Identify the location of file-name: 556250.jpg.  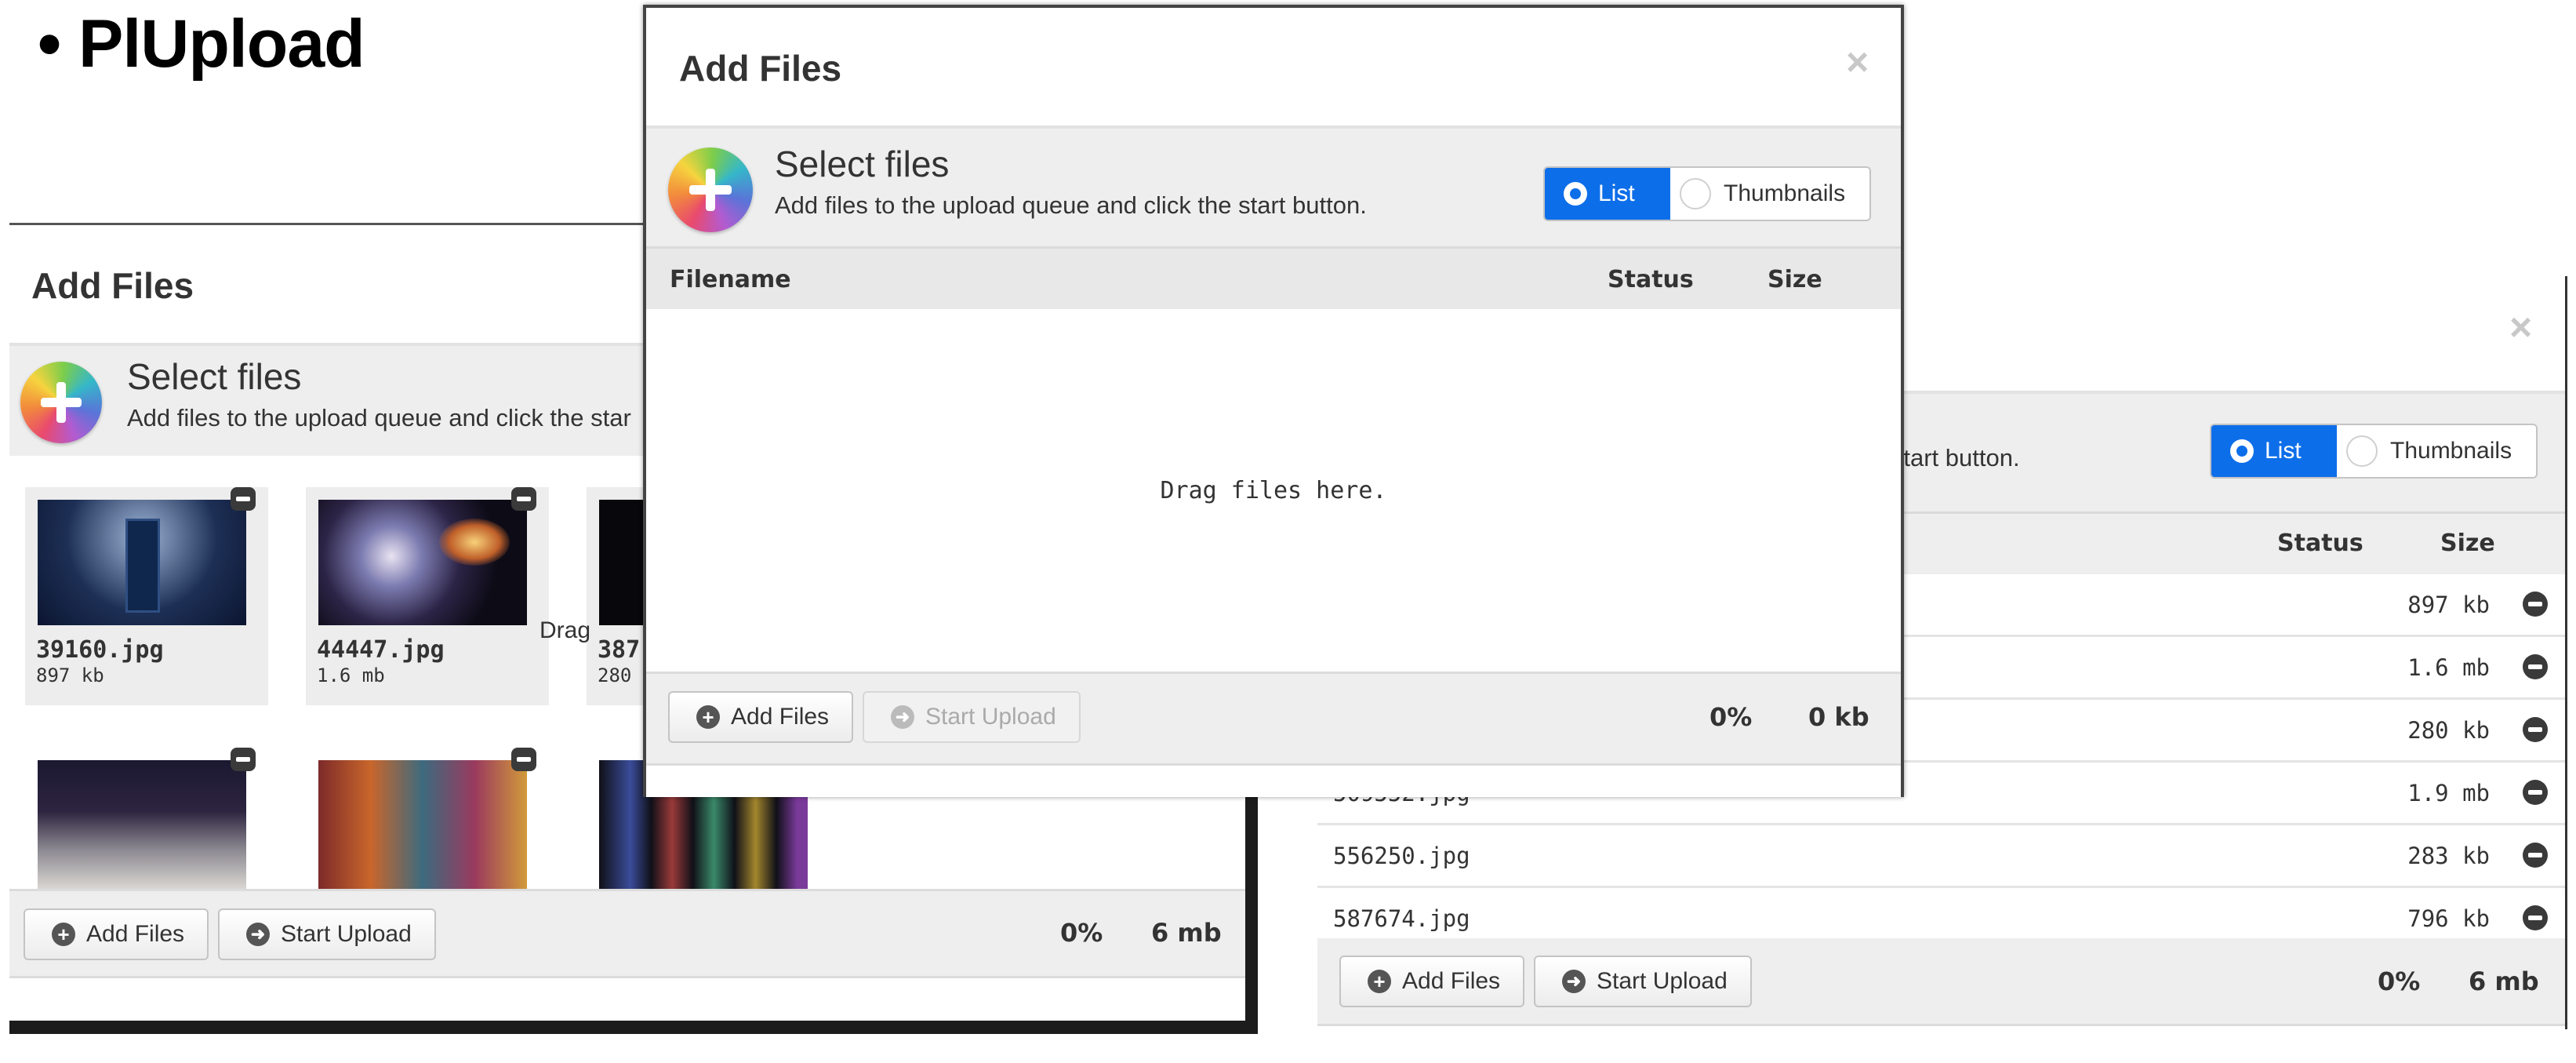
(1401, 856).